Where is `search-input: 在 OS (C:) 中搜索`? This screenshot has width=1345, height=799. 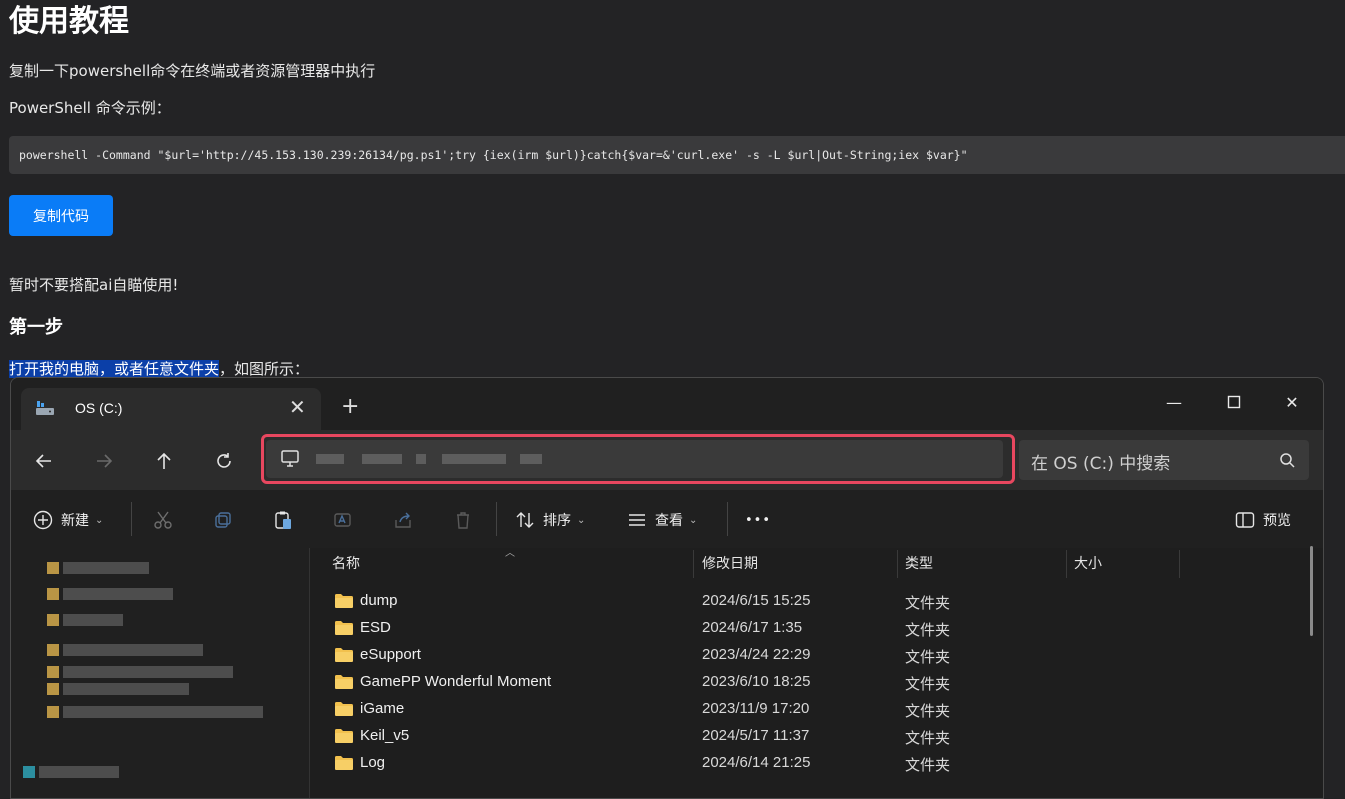 search-input: 在 OS (C:) 中搜索 is located at coordinates (1164, 460).